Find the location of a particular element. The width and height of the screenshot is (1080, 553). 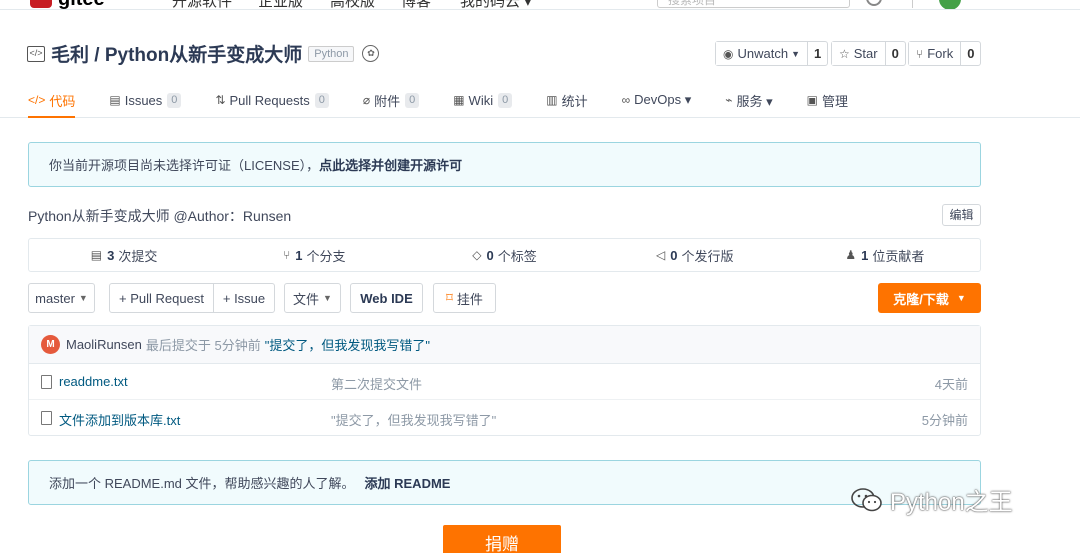

divider is located at coordinates (912, 4).